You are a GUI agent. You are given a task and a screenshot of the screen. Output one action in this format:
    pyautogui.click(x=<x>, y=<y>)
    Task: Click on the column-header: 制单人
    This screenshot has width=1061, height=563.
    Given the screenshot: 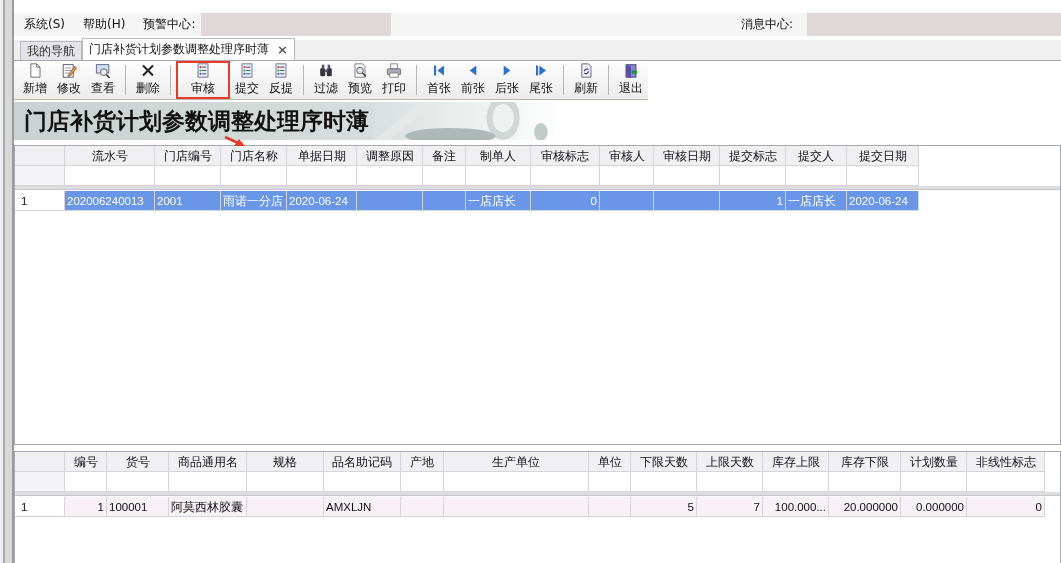 What is the action you would take?
    pyautogui.click(x=498, y=156)
    